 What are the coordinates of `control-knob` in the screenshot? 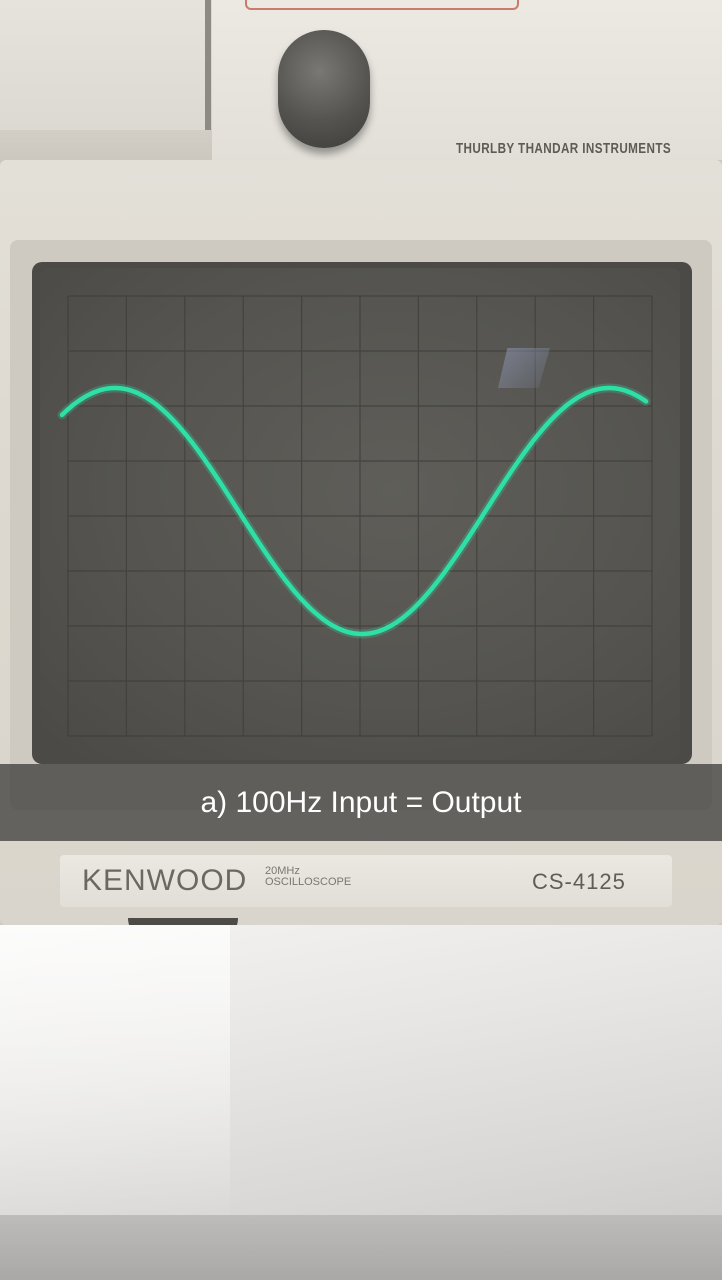 It's located at (324, 89).